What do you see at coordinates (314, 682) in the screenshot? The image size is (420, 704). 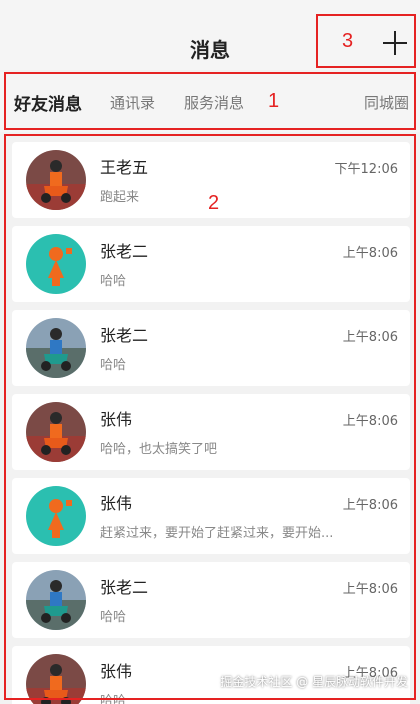 I see `watermark: 掘金技术社区 @ 星辰脉动软件开发` at bounding box center [314, 682].